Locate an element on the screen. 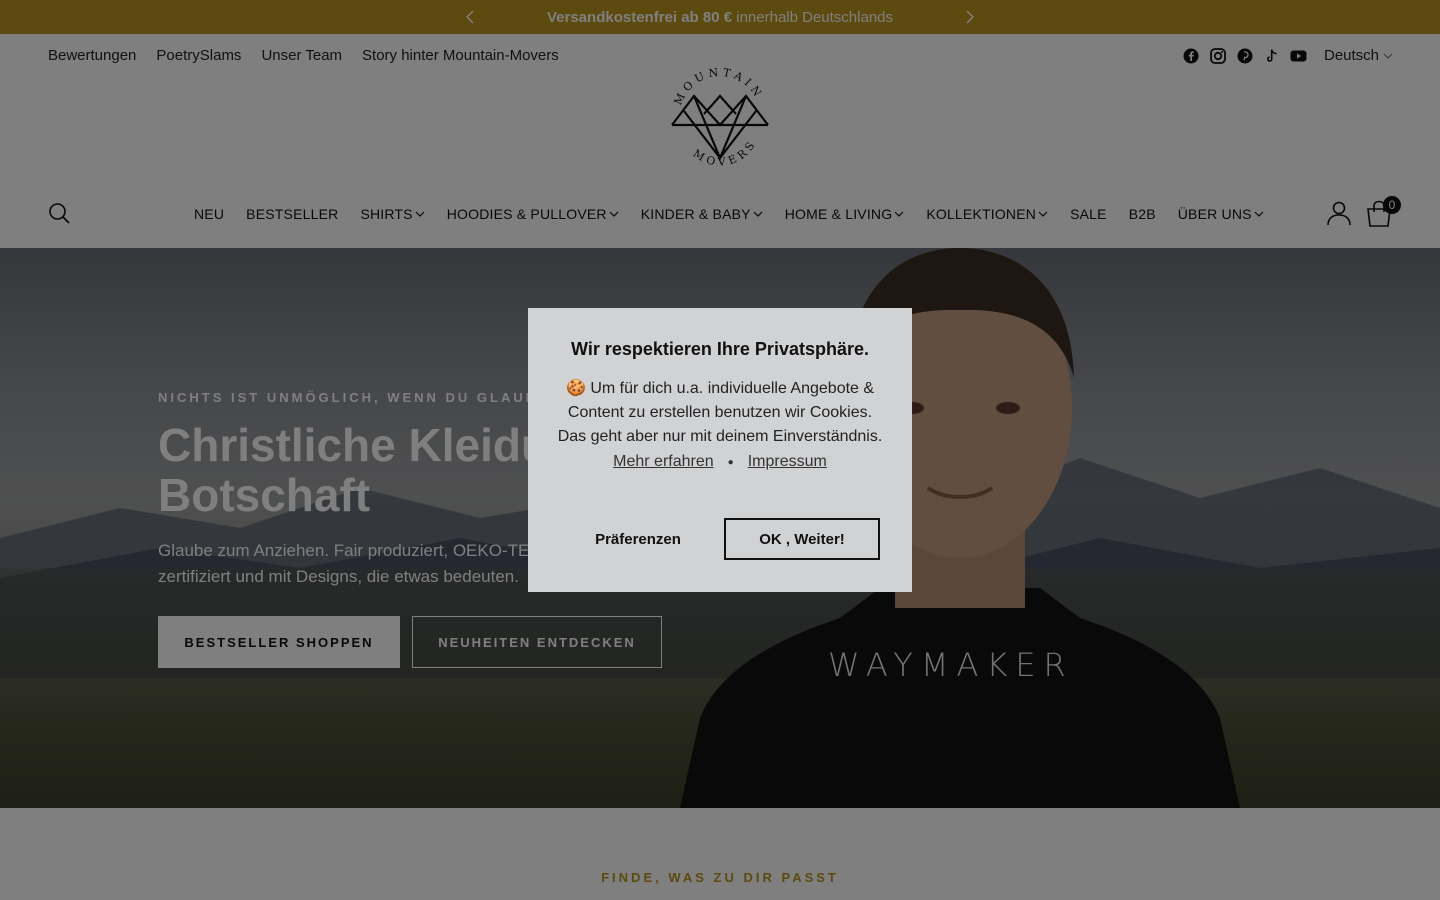 This screenshot has height=900, width=1440. cookie-modal-links: Mehr erfahren ● Impressum is located at coordinates (720, 462).